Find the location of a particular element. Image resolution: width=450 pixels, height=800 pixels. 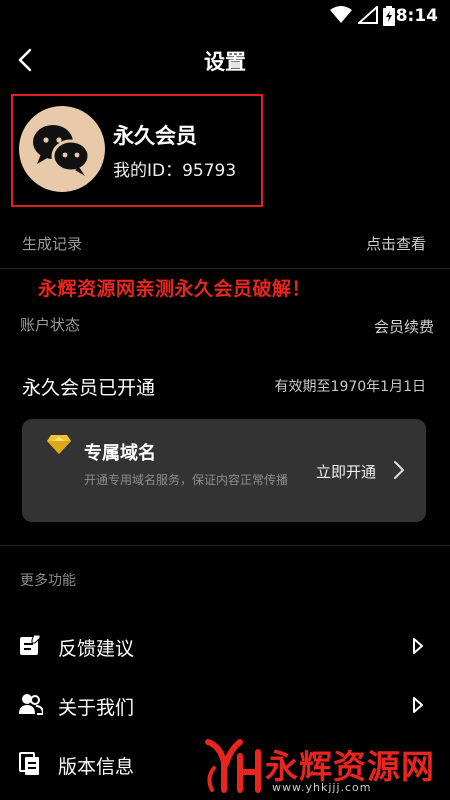

document-icon is located at coordinates (29, 763).